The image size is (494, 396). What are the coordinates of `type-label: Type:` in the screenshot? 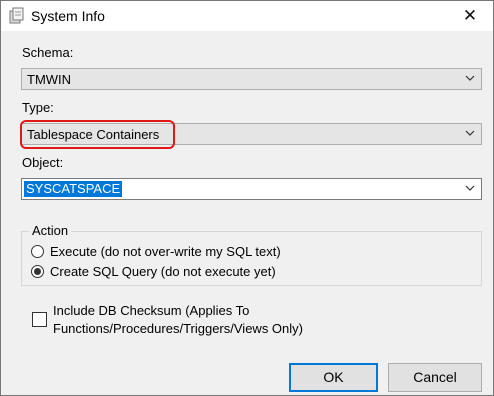 It's located at (38, 107).